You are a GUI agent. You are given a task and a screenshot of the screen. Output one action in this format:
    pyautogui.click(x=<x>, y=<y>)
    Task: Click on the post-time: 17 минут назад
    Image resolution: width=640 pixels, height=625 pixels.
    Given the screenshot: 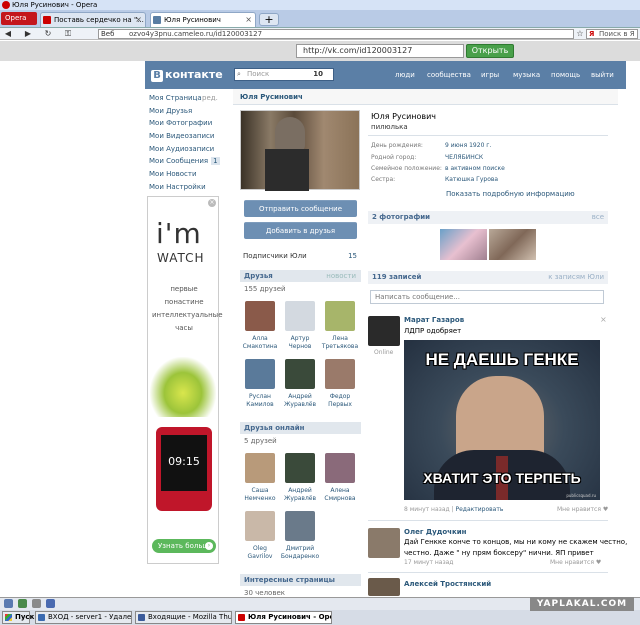 What is the action you would take?
    pyautogui.click(x=428, y=562)
    